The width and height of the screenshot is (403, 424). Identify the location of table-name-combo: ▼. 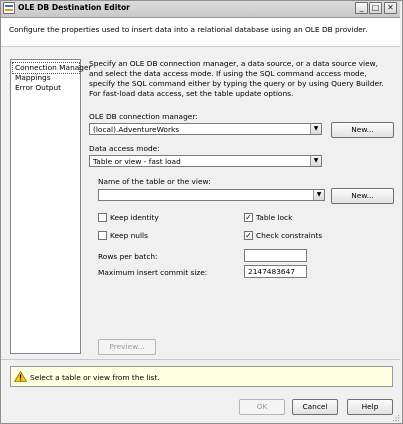
(211, 195).